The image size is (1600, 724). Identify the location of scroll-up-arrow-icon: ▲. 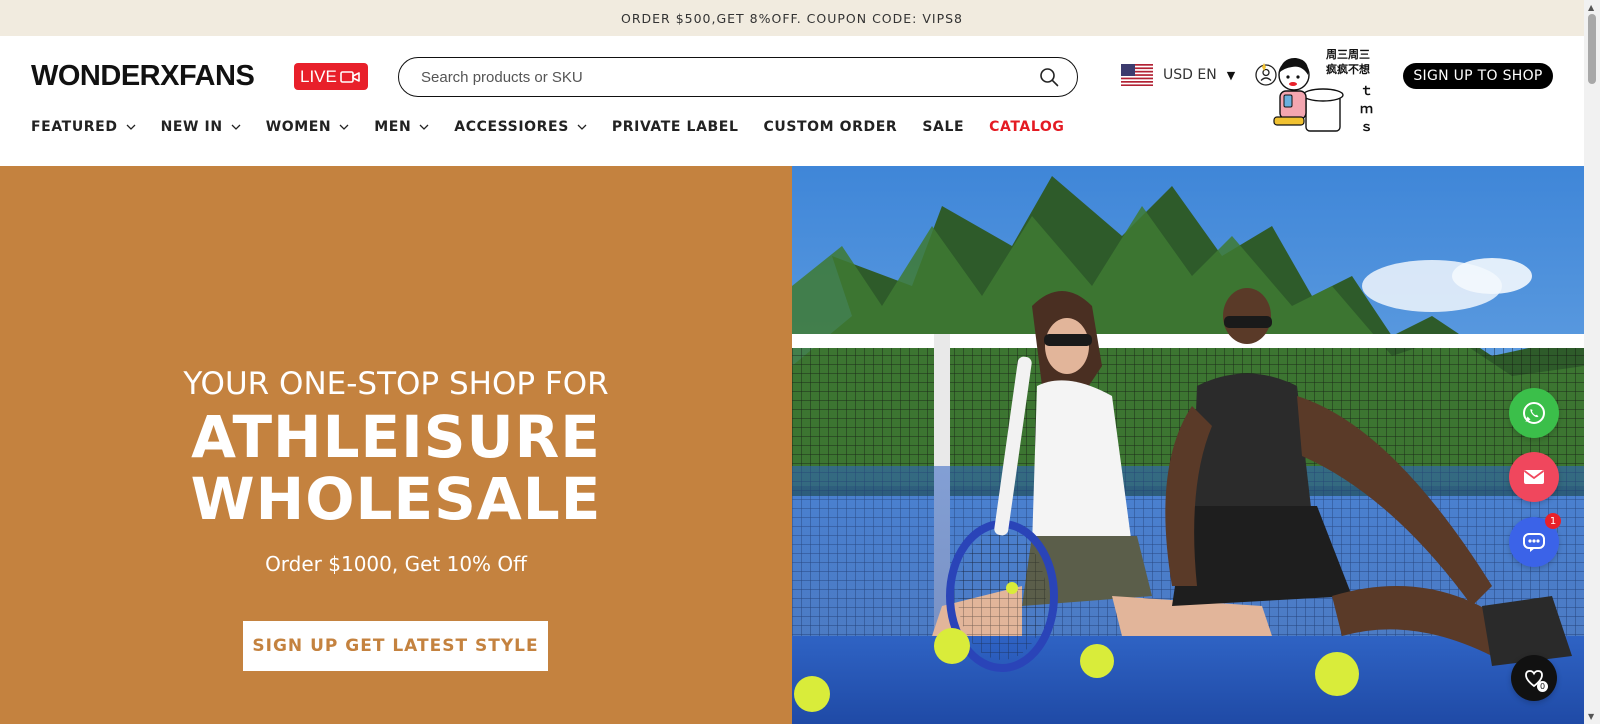
(1591, 7).